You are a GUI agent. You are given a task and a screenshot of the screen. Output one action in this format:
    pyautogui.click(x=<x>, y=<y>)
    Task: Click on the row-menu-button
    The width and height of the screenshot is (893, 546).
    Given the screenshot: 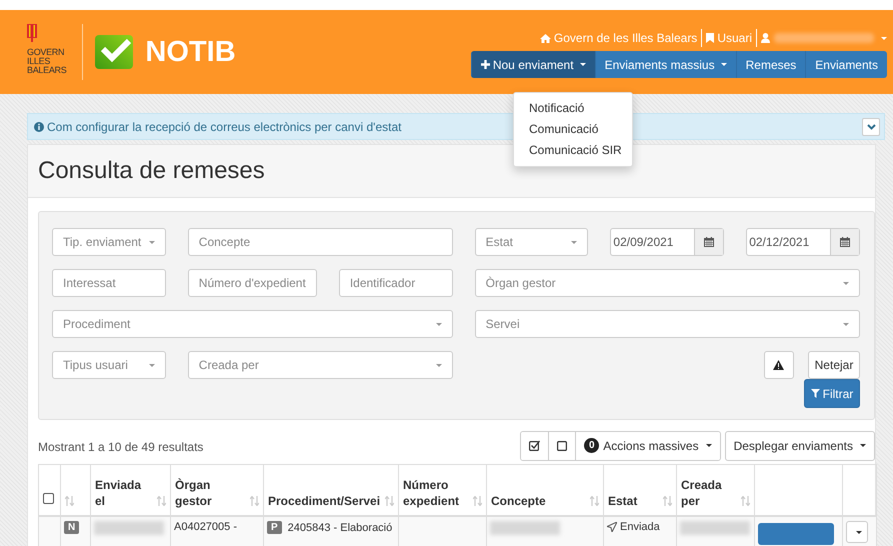 What is the action you would take?
    pyautogui.click(x=857, y=532)
    